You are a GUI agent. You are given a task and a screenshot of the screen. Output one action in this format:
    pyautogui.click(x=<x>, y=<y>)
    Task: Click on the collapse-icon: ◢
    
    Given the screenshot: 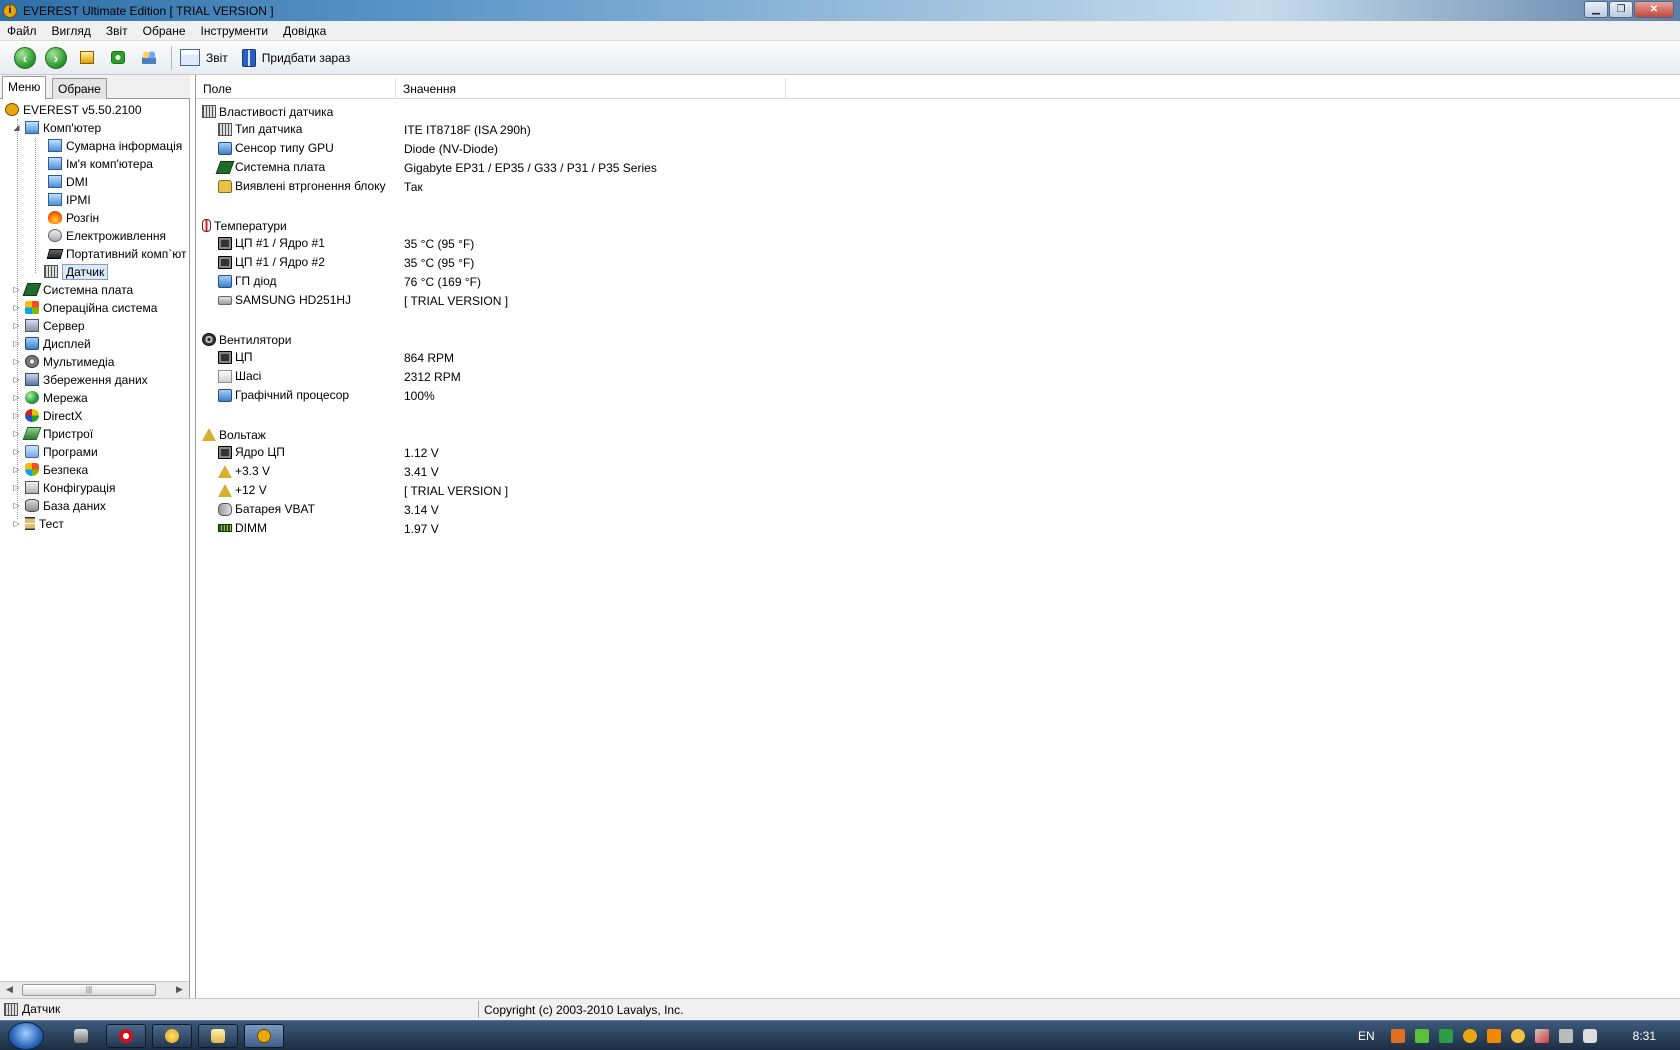 What is the action you would take?
    pyautogui.click(x=16, y=127)
    